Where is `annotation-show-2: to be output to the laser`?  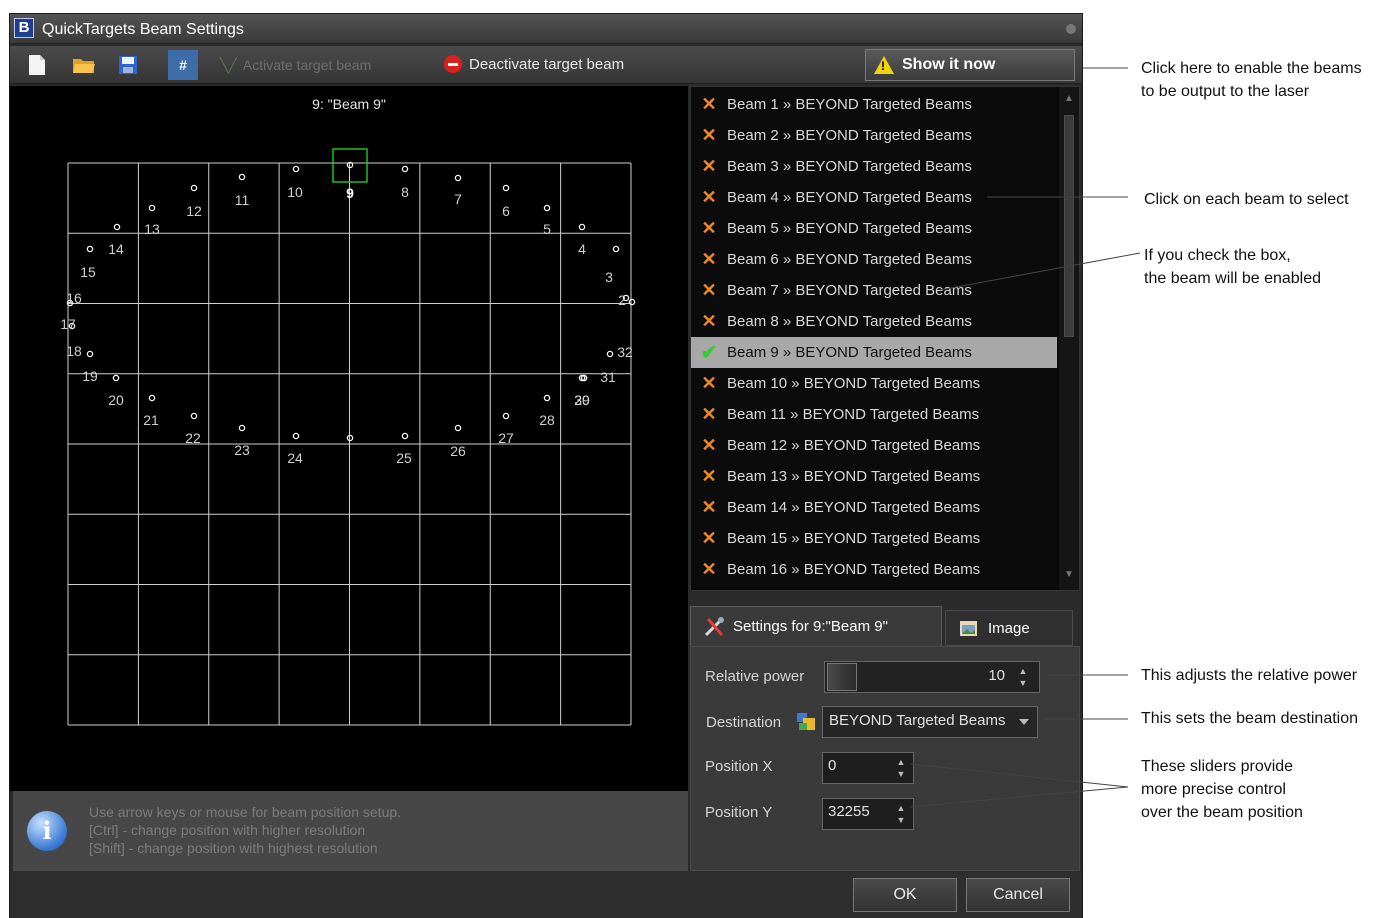 annotation-show-2: to be output to the laser is located at coordinates (1225, 91).